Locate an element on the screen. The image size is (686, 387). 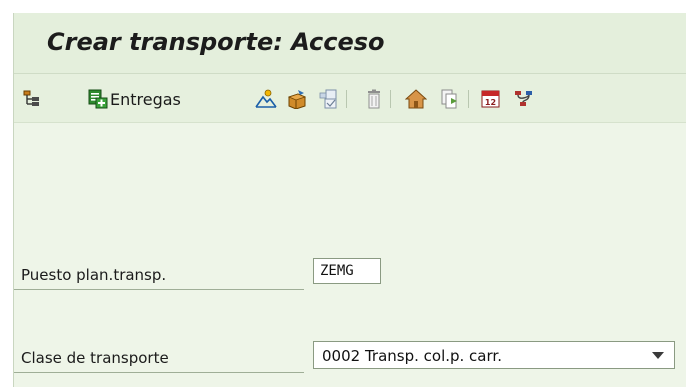
trash-icon is located at coordinates (374, 99).